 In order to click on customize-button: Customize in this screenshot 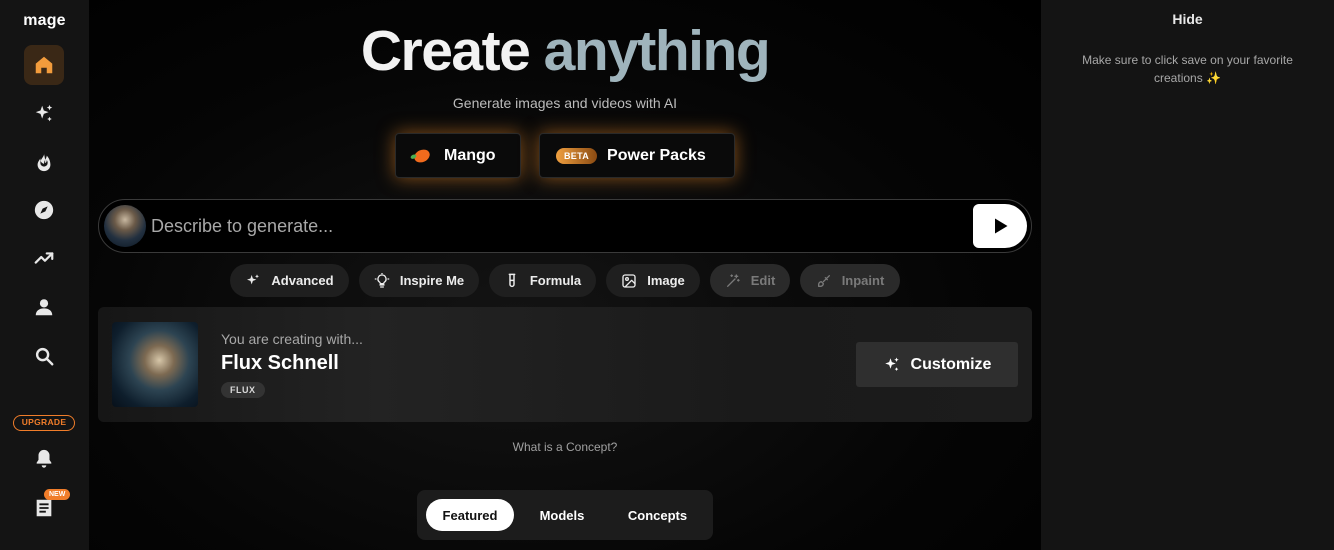, I will do `click(937, 364)`.